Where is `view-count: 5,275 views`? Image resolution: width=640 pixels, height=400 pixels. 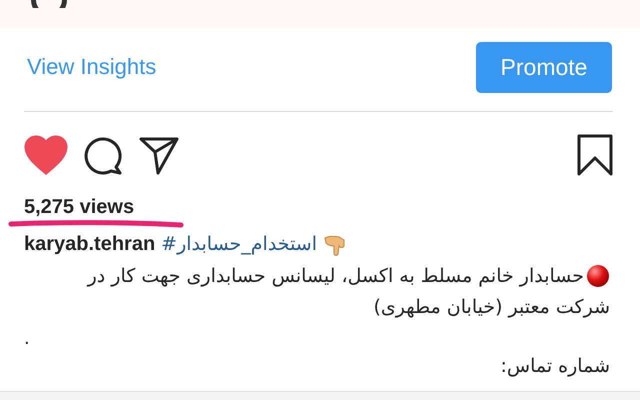
view-count: 5,275 views is located at coordinates (79, 207).